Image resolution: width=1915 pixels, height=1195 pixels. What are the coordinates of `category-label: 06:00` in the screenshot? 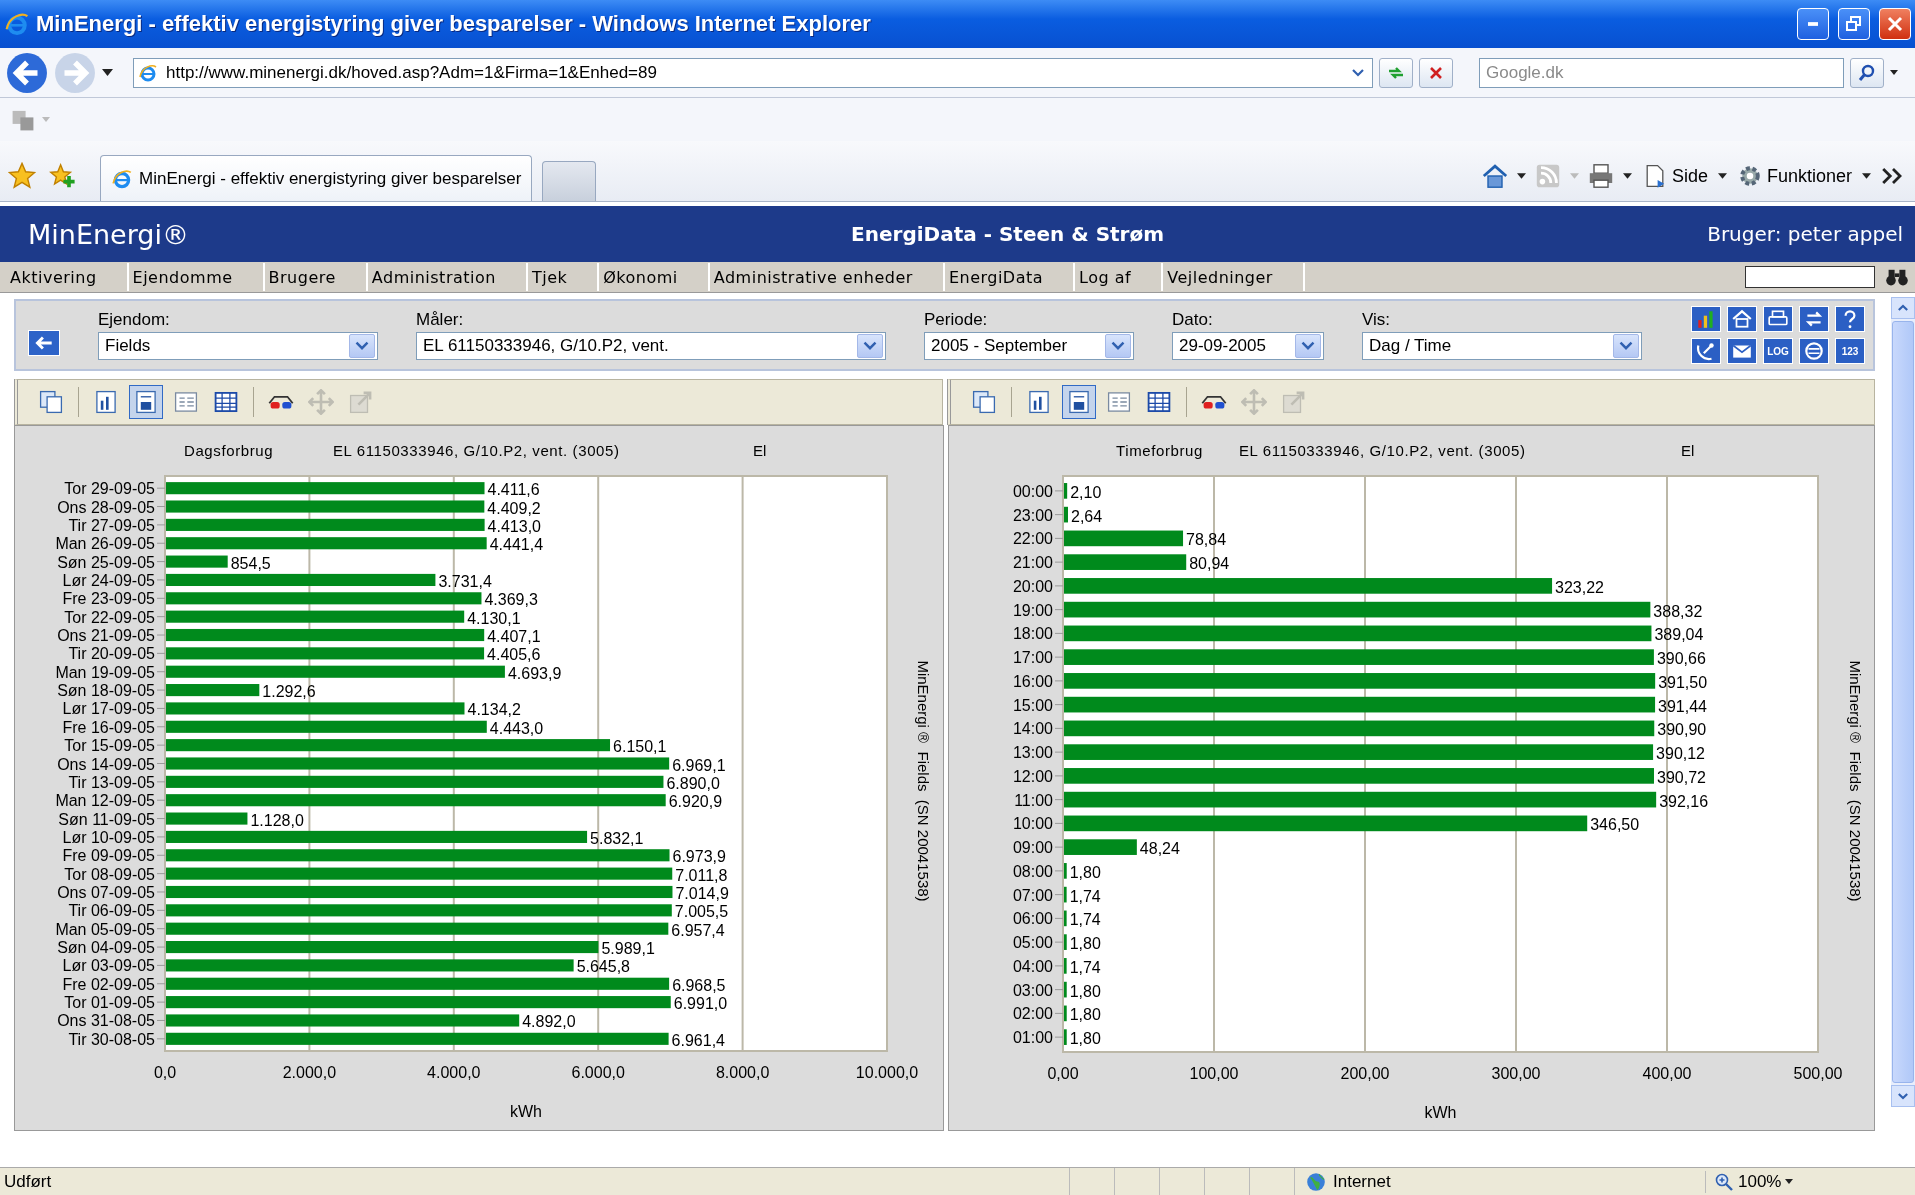 It's located at (1032, 919).